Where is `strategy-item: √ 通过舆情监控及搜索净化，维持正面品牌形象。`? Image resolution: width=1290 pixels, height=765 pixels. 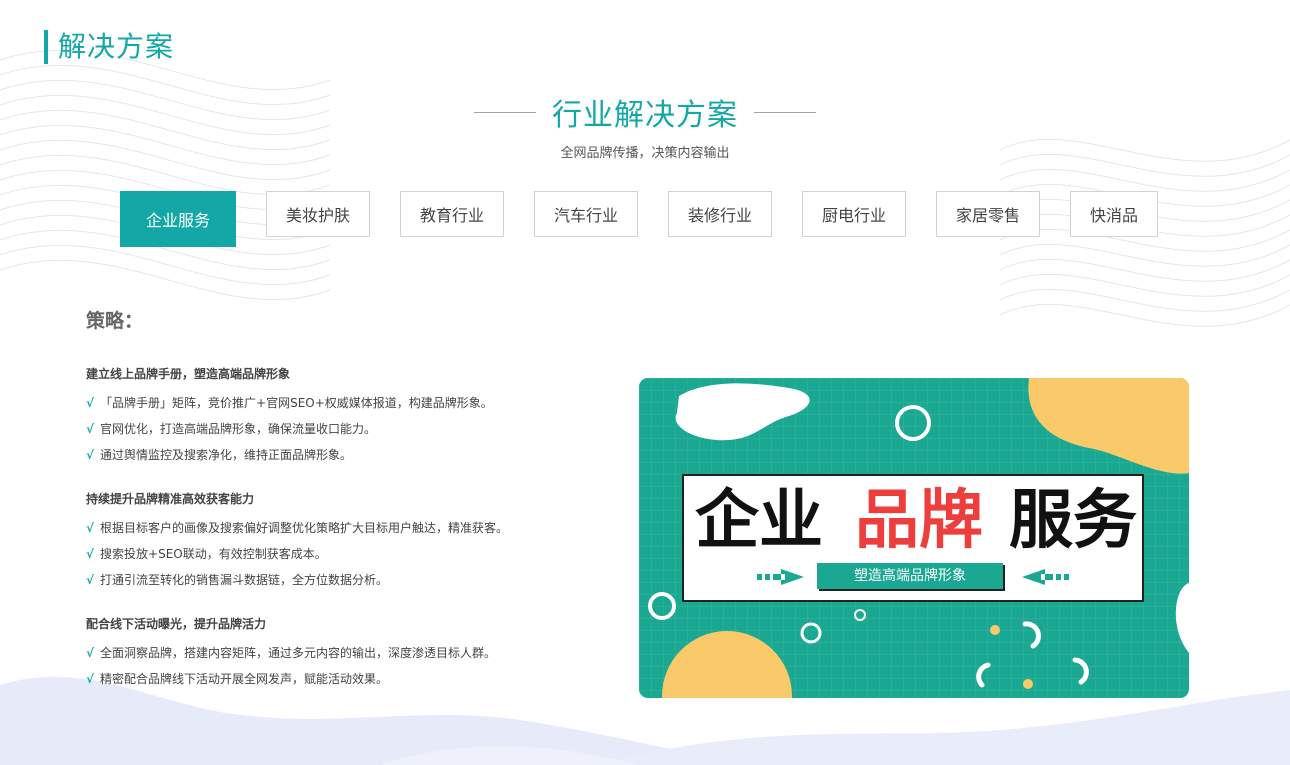
strategy-item: √ 通过舆情监控及搜索净化，维持正面品牌形象。 is located at coordinates (346, 455).